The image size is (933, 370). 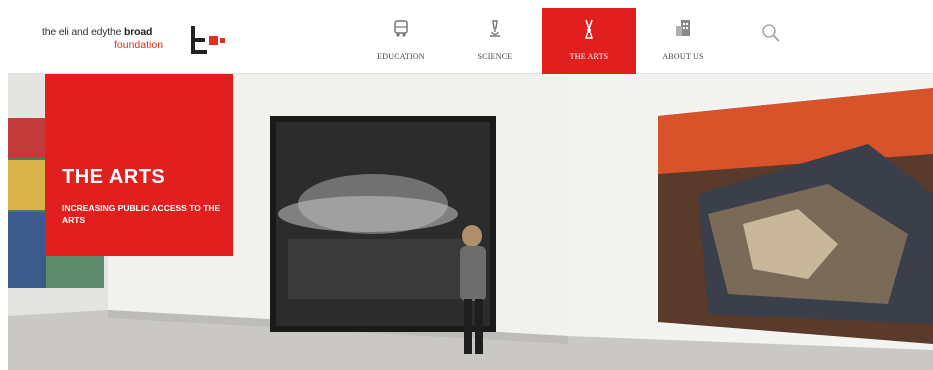 I want to click on search-icon, so click(x=771, y=33).